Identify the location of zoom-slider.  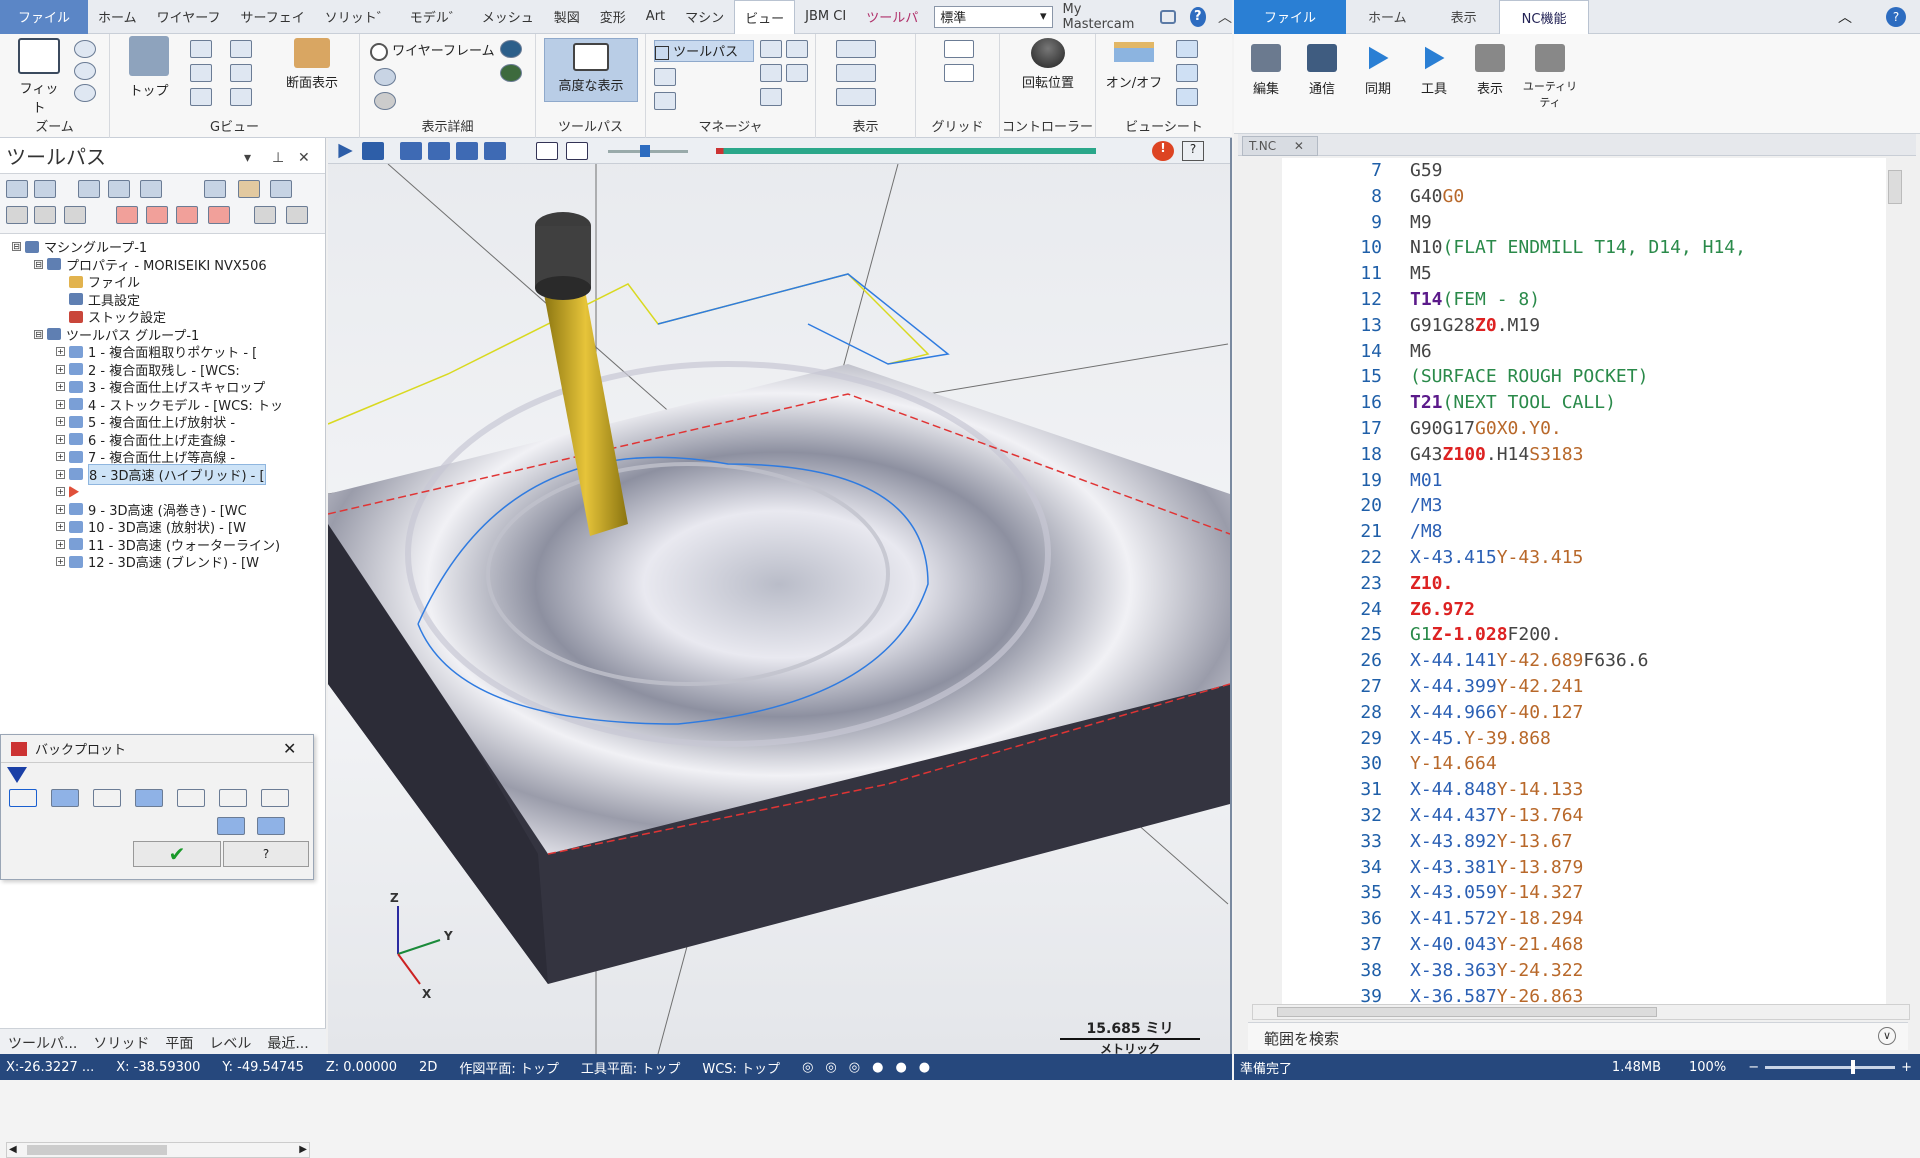
(1830, 1066).